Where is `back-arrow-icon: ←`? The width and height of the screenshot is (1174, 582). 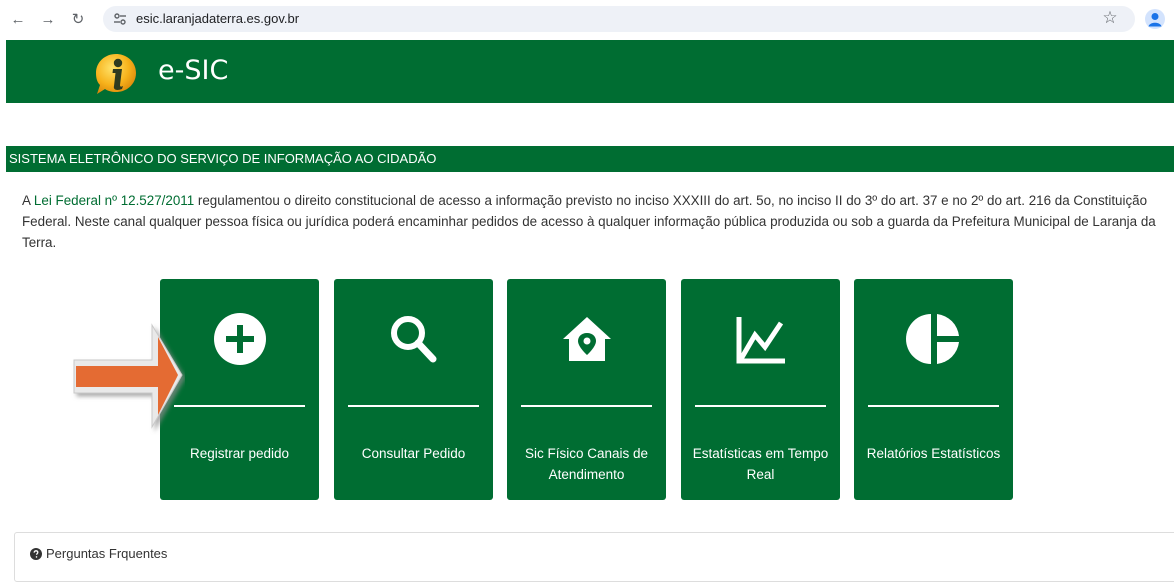 back-arrow-icon: ← is located at coordinates (18, 19).